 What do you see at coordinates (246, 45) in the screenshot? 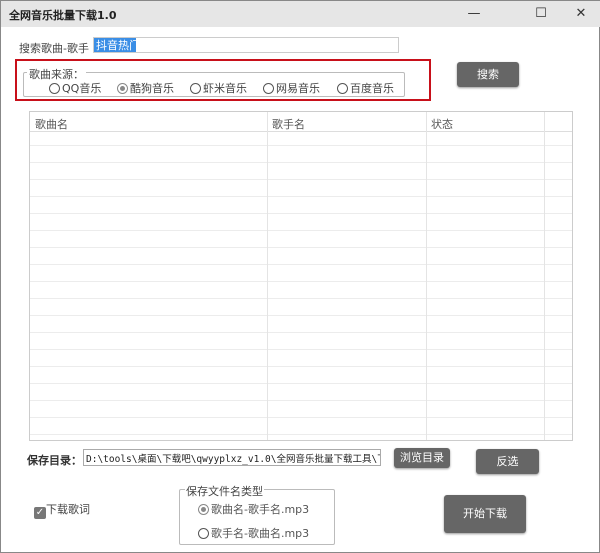
I see `search-input` at bounding box center [246, 45].